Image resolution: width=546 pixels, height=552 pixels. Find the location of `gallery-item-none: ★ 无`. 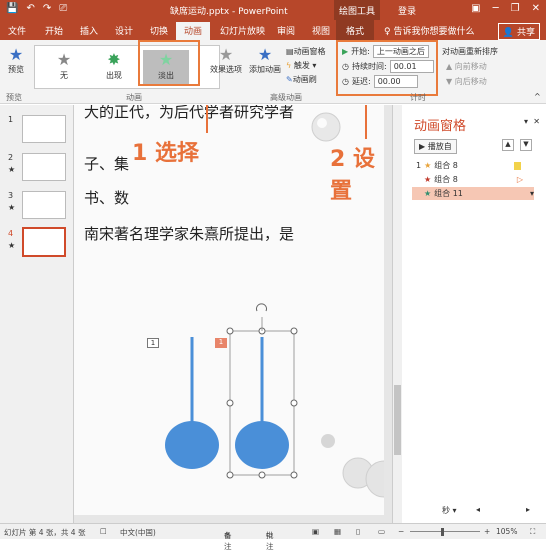

gallery-item-none: ★ 无 is located at coordinates (64, 68).